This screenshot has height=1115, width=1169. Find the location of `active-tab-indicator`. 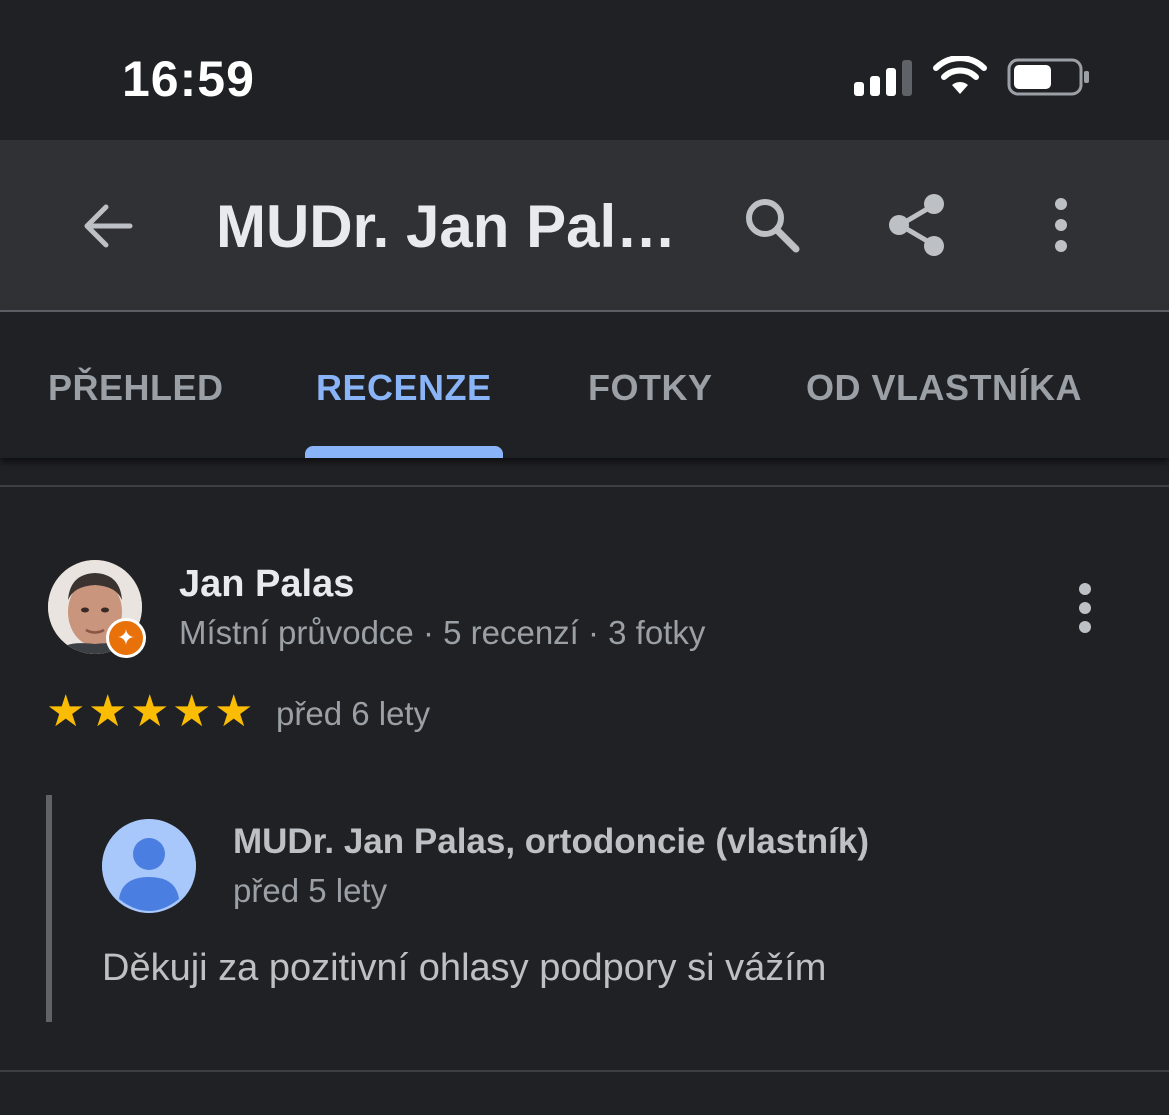

active-tab-indicator is located at coordinates (404, 452).